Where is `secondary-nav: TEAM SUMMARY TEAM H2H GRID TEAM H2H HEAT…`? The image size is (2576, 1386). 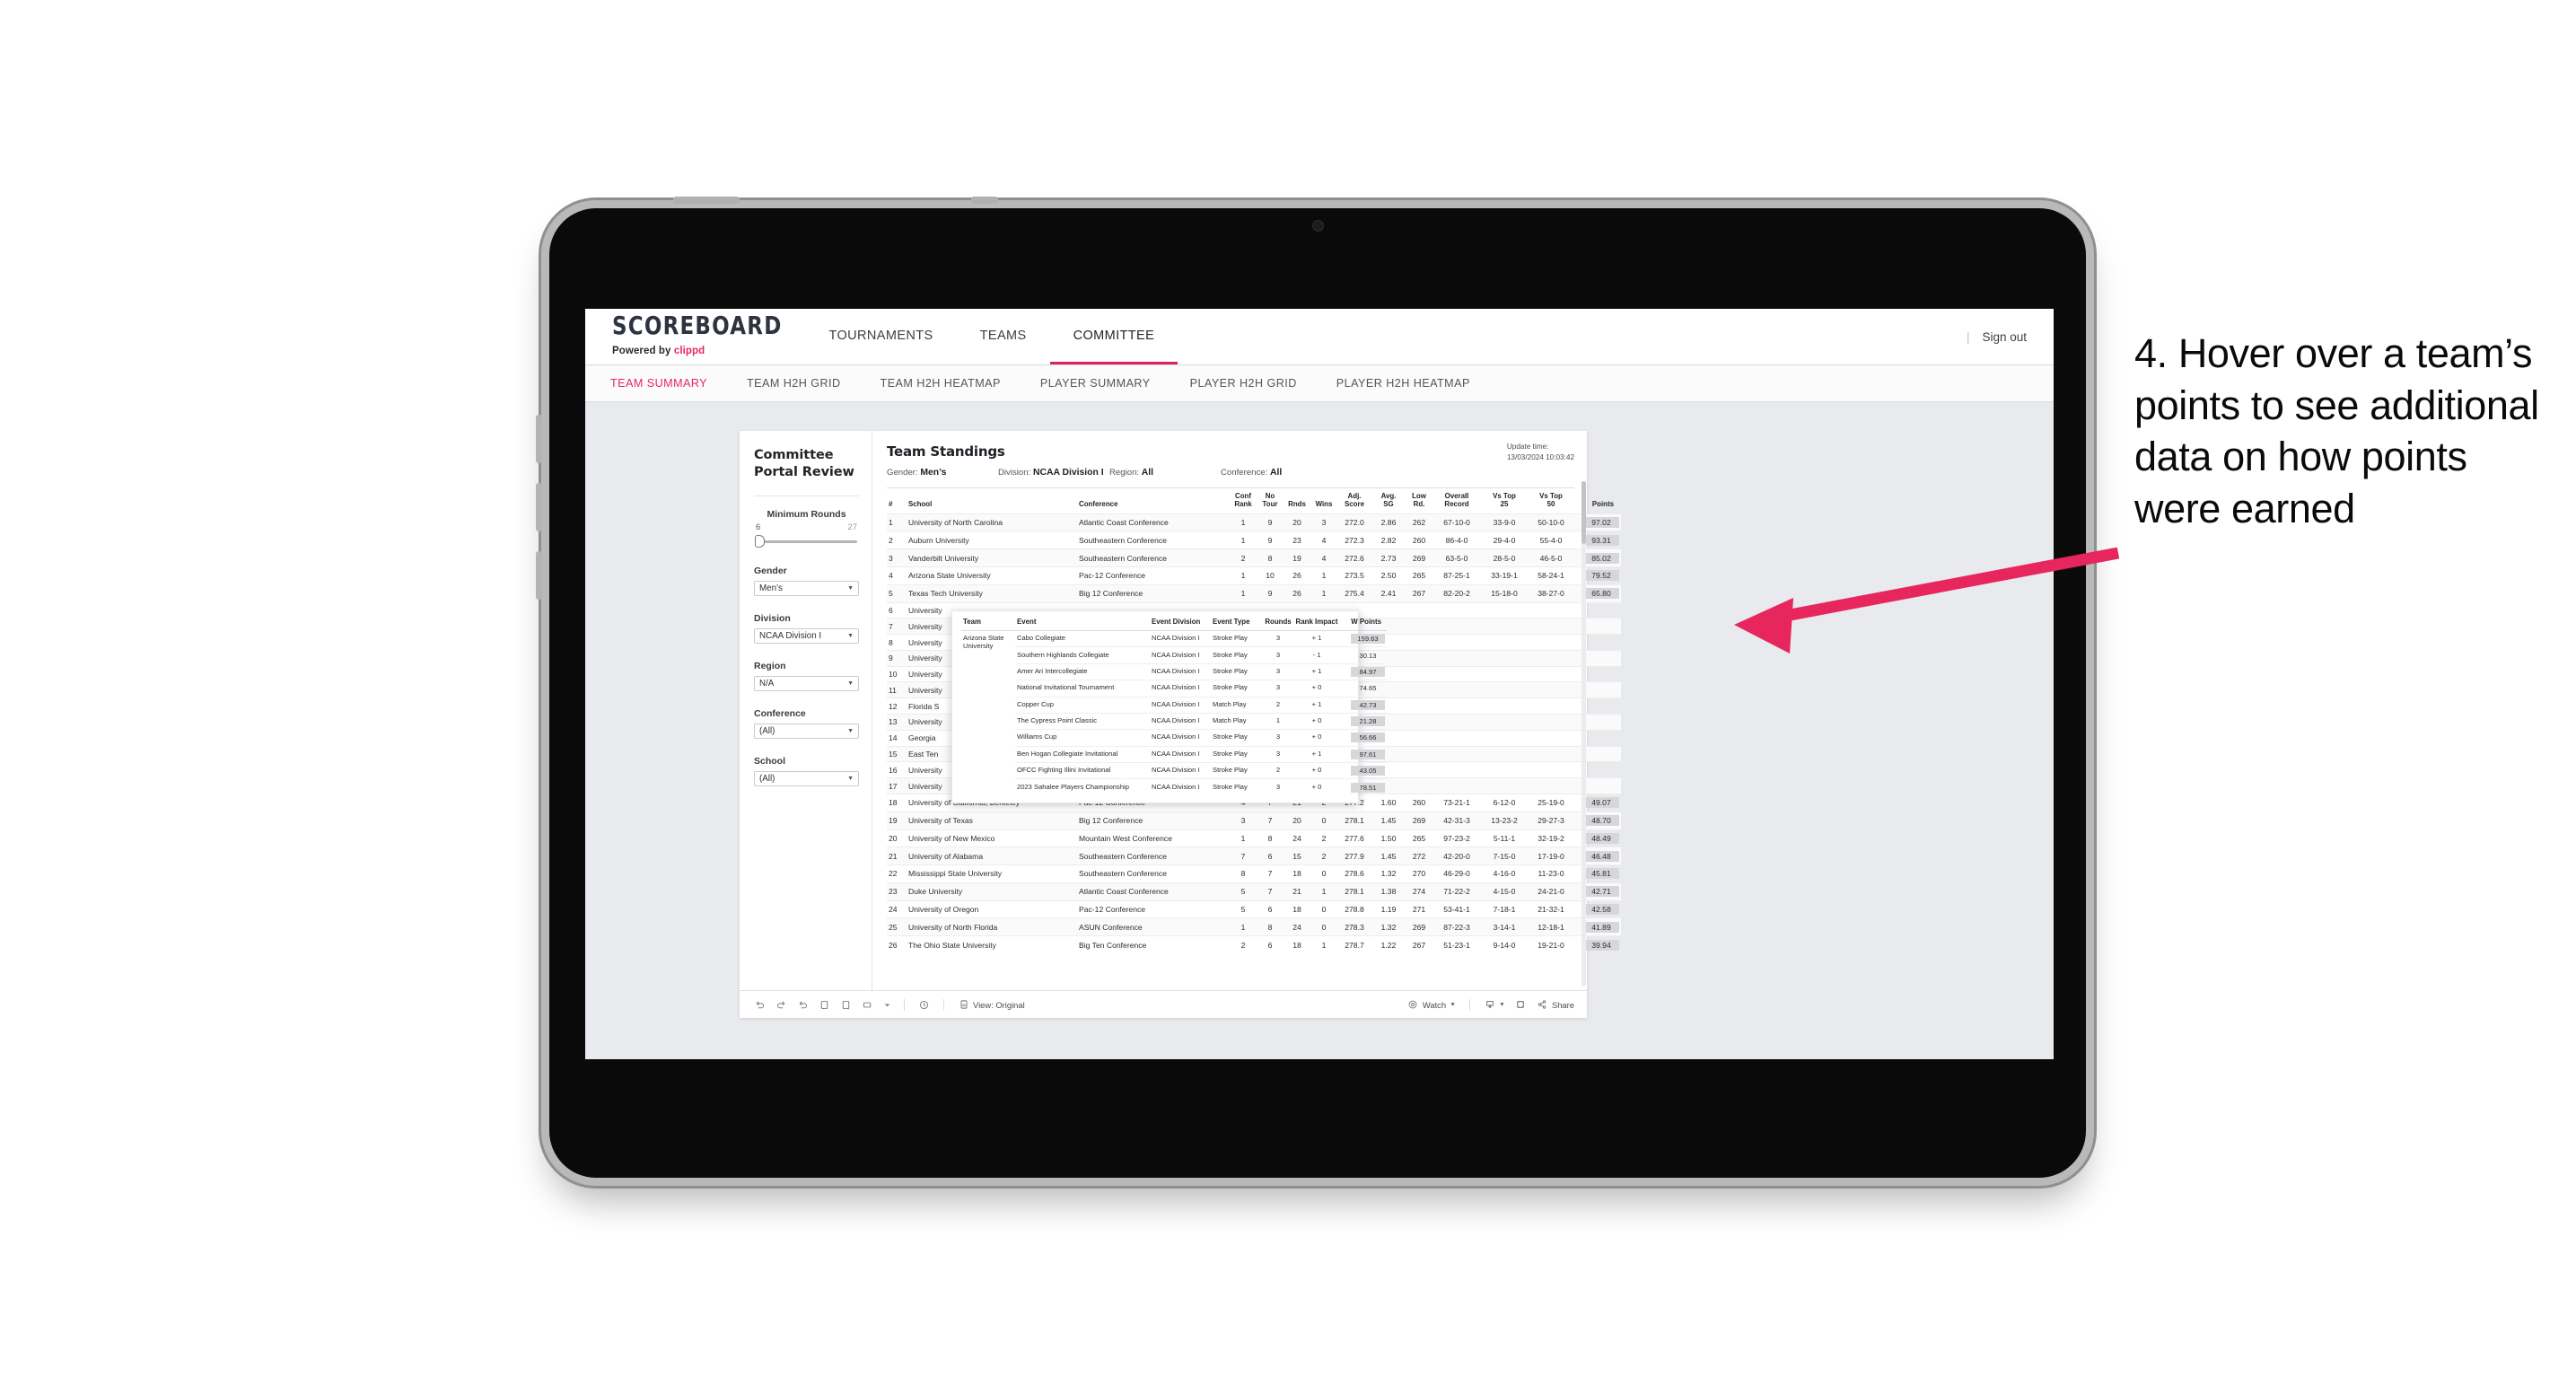 secondary-nav: TEAM SUMMARY TEAM H2H GRID TEAM H2H HEAT… is located at coordinates (1319, 384).